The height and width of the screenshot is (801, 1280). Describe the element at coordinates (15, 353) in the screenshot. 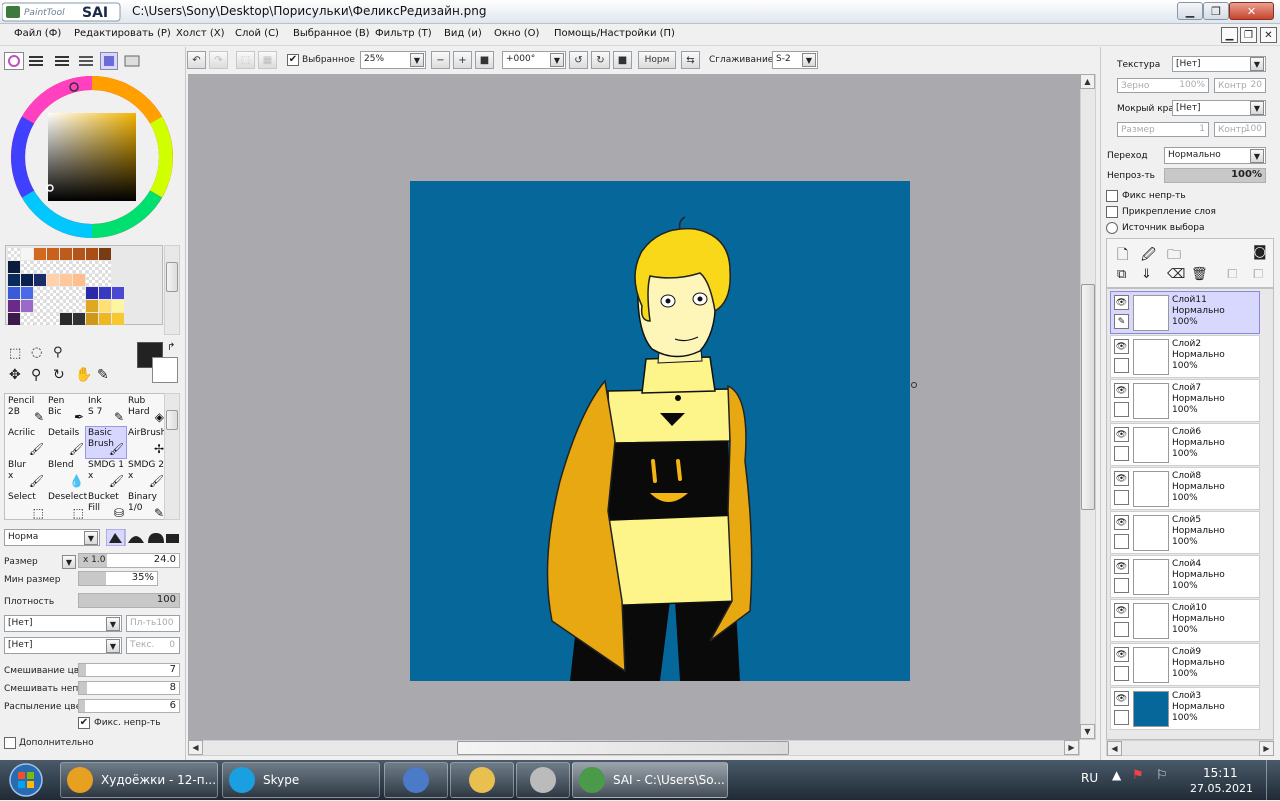

I see `rect-select-icon: ⬚` at that location.